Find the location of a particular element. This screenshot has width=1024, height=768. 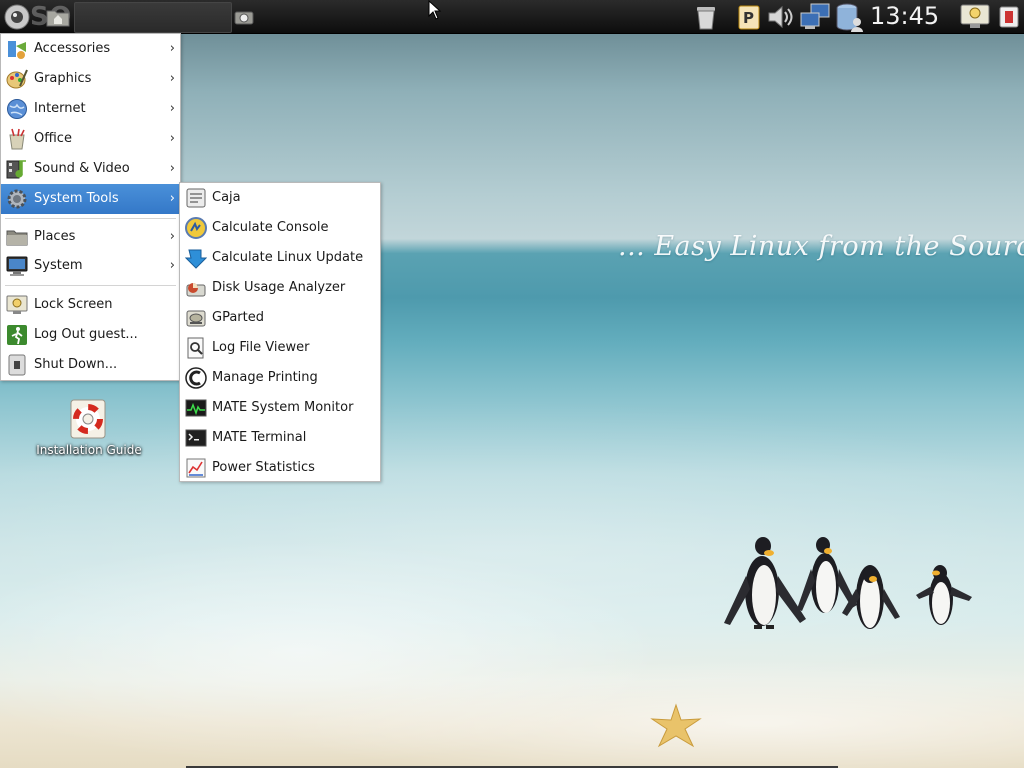

submenu-item-mate-terminal: MATE Terminal is located at coordinates (280, 438).